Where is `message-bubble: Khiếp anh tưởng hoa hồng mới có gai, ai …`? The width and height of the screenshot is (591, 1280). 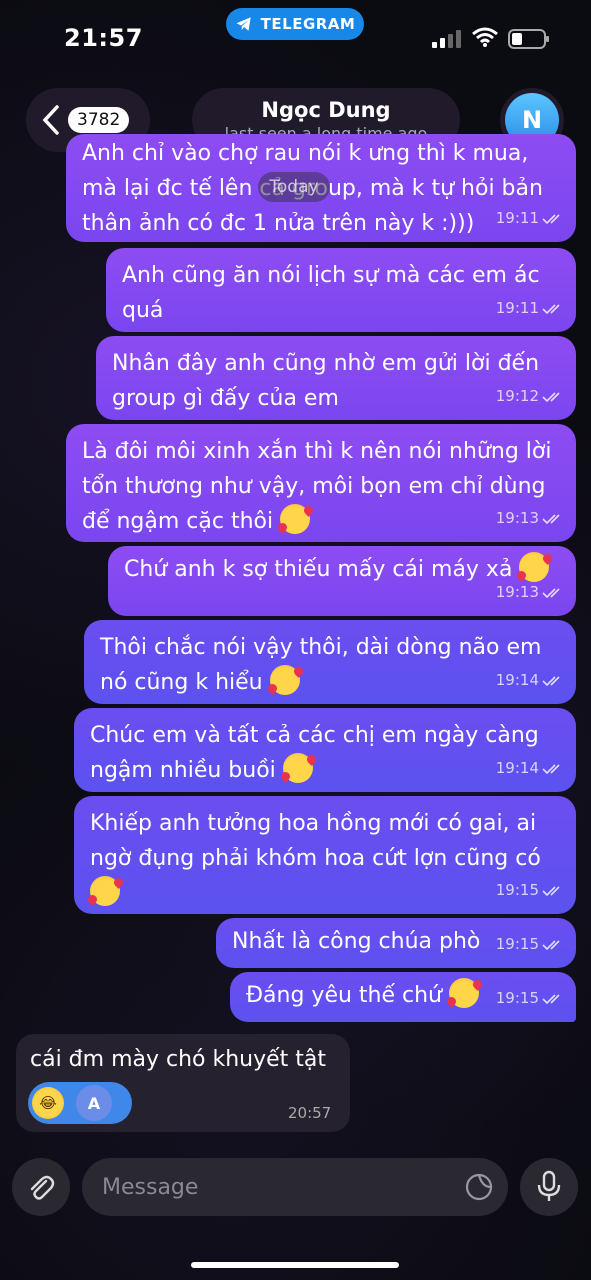 message-bubble: Khiếp anh tưởng hoa hồng mới có gai, ai … is located at coordinates (325, 855).